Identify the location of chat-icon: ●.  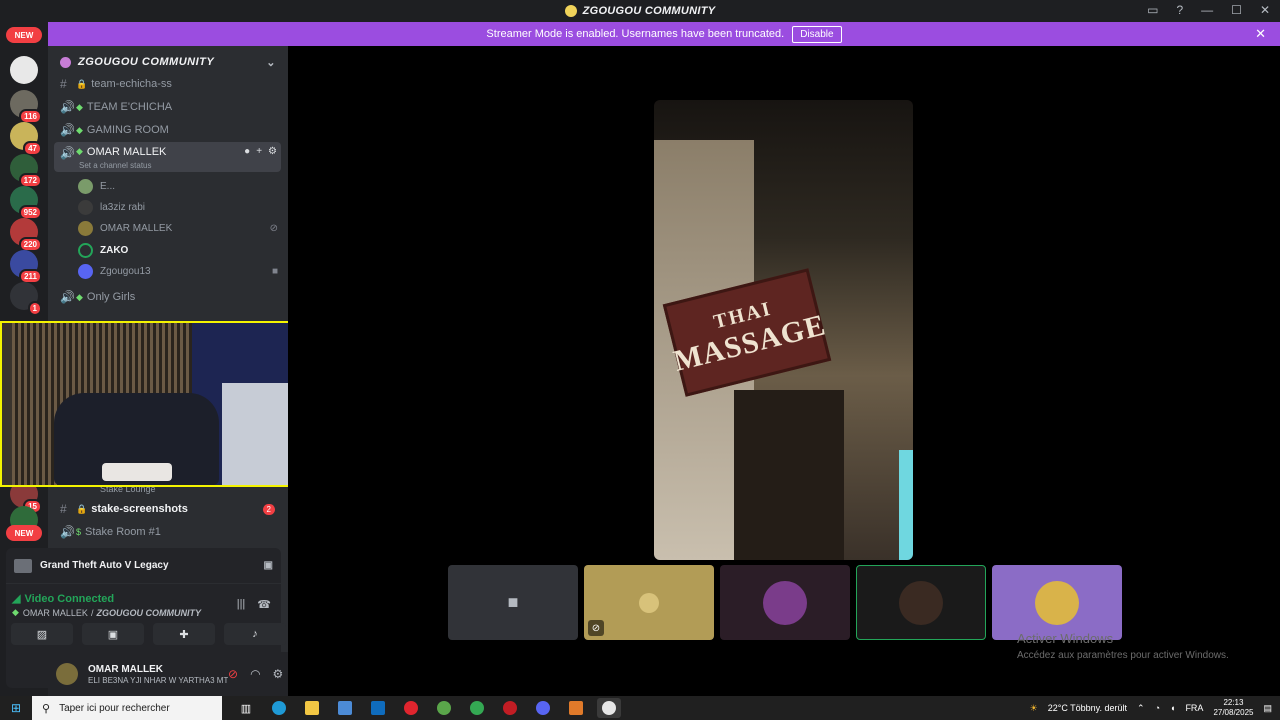
(247, 151).